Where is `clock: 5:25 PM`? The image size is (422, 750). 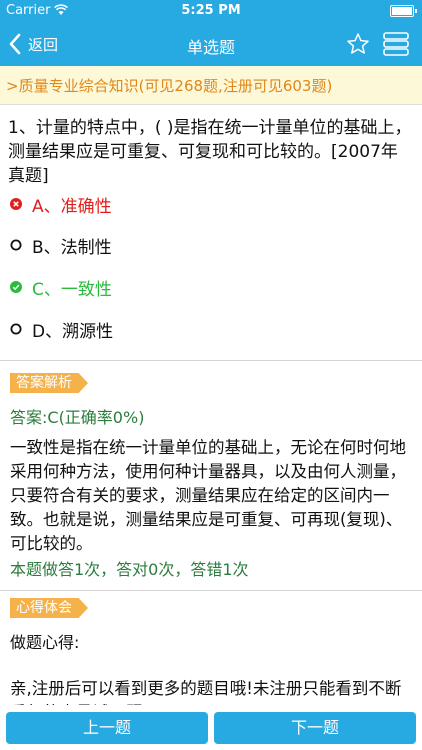 clock: 5:25 PM is located at coordinates (211, 10).